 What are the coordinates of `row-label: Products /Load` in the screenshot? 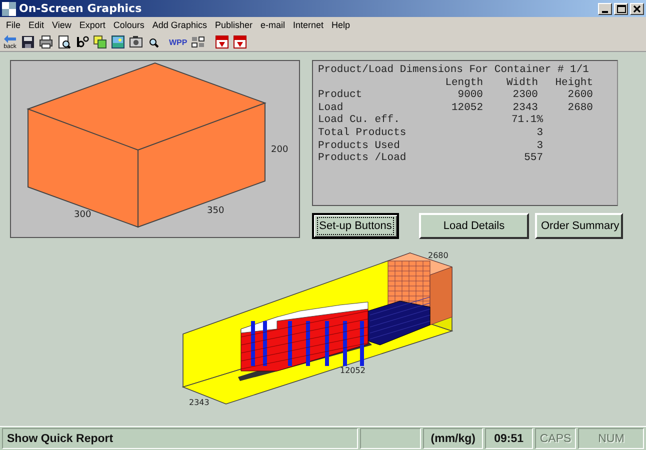 It's located at (363, 158).